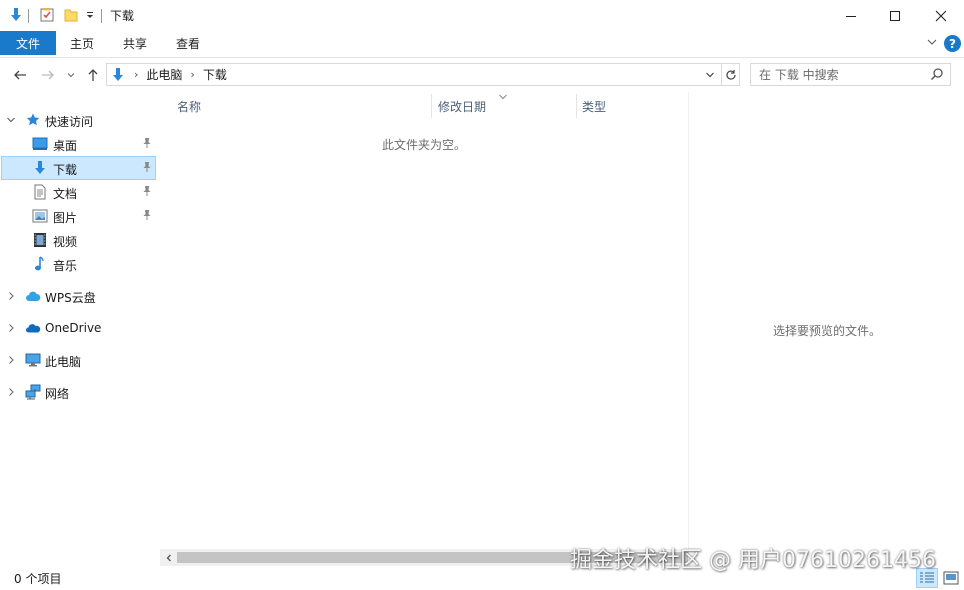 This screenshot has height=590, width=964. What do you see at coordinates (423, 145) in the screenshot?
I see `empty-folder-message: 此文件夹为空。` at bounding box center [423, 145].